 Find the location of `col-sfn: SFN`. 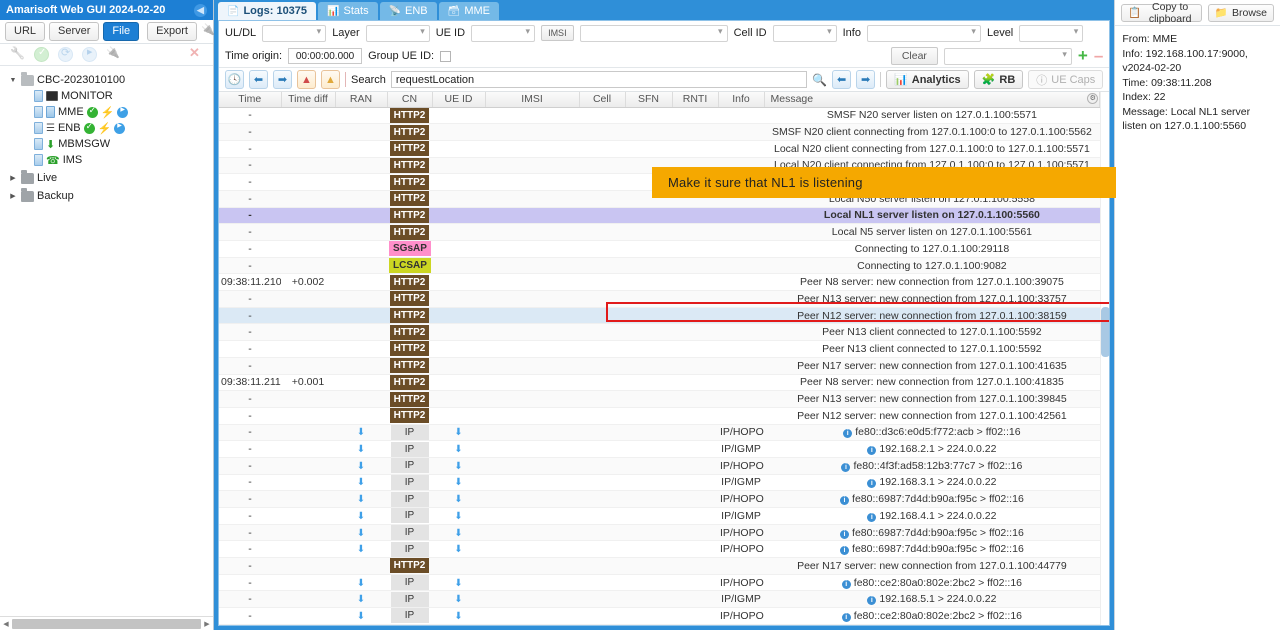

col-sfn: SFN is located at coordinates (649, 100).